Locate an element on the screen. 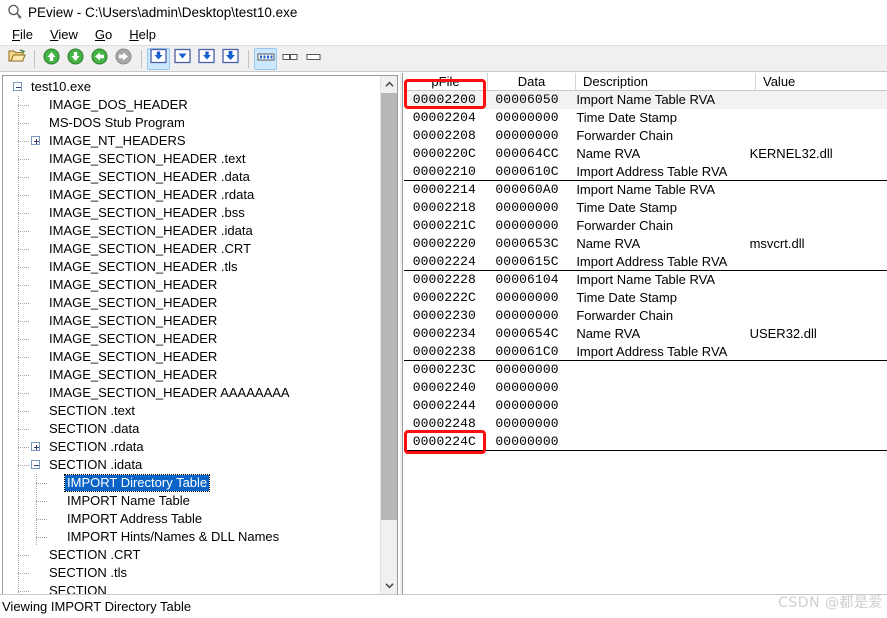 This screenshot has height=618, width=887. scroll-up-button is located at coordinates (389, 84).